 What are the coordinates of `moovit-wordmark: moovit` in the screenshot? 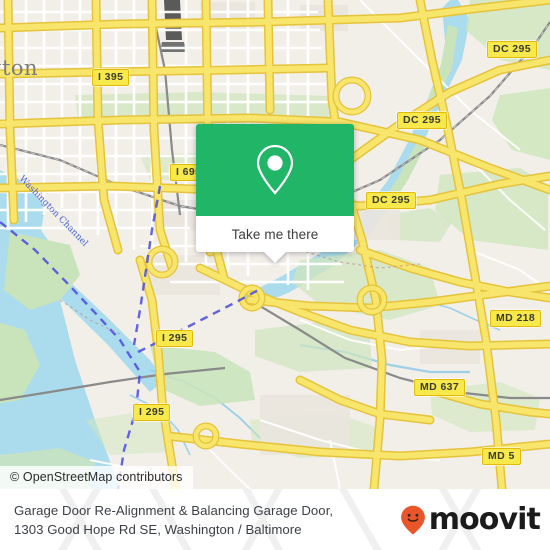 It's located at (484, 519).